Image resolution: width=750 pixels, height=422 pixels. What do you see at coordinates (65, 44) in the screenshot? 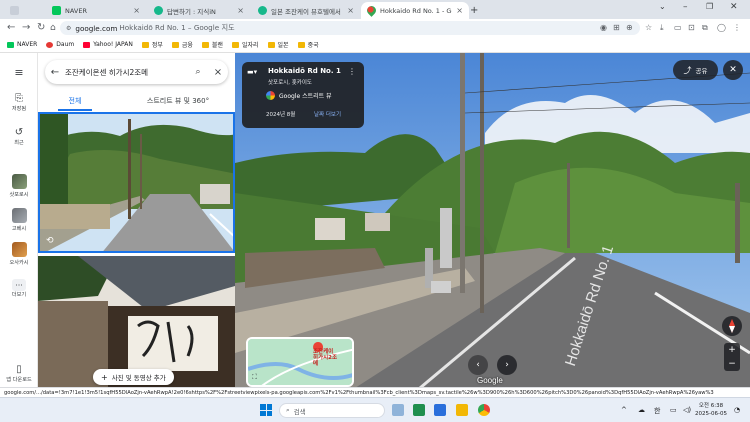
I see `bookmark-label: Daum` at bounding box center [65, 44].